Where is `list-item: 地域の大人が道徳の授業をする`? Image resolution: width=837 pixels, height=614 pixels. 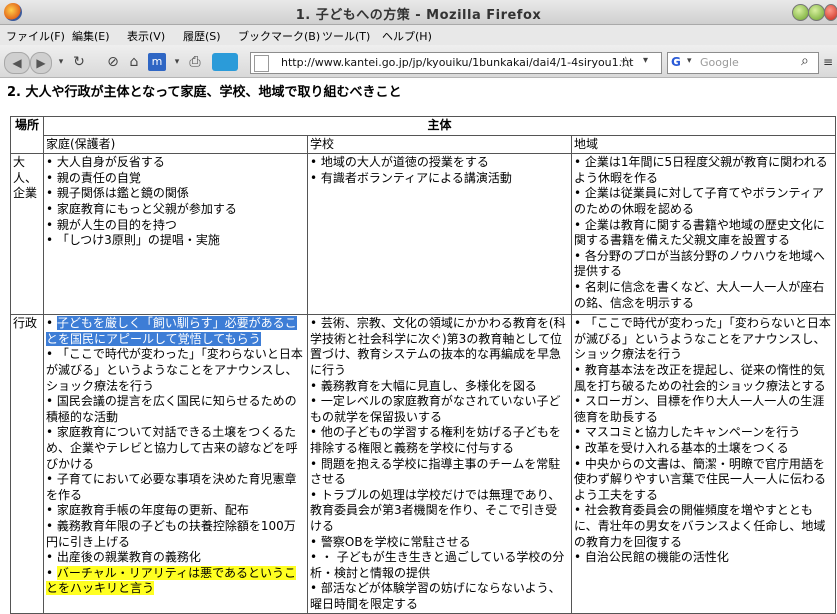
list-item: 地域の大人が道徳の授業をする is located at coordinates (439, 163).